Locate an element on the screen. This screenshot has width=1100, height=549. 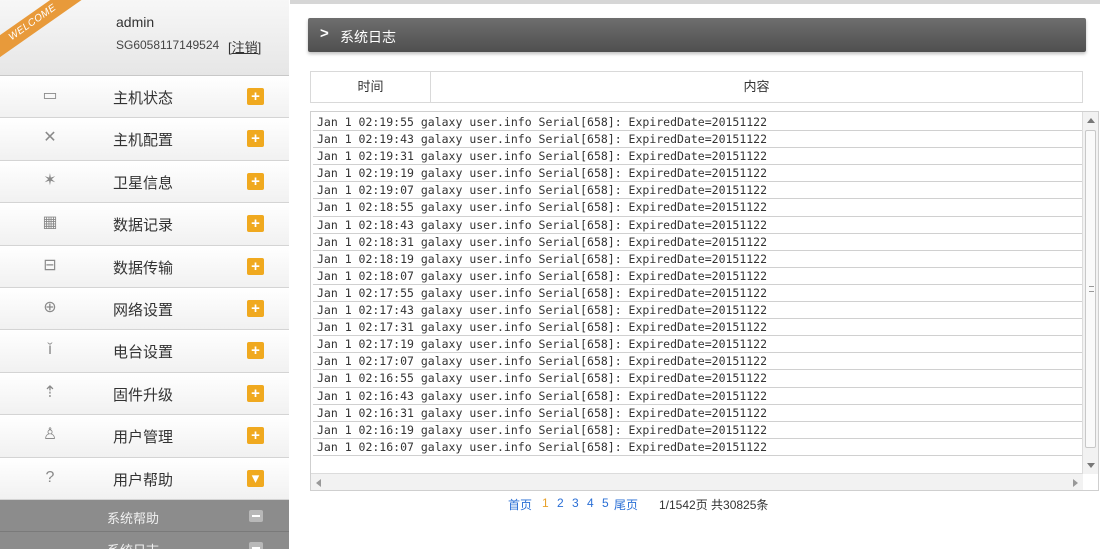
page-link-5: 5 is located at coordinates (605, 503).